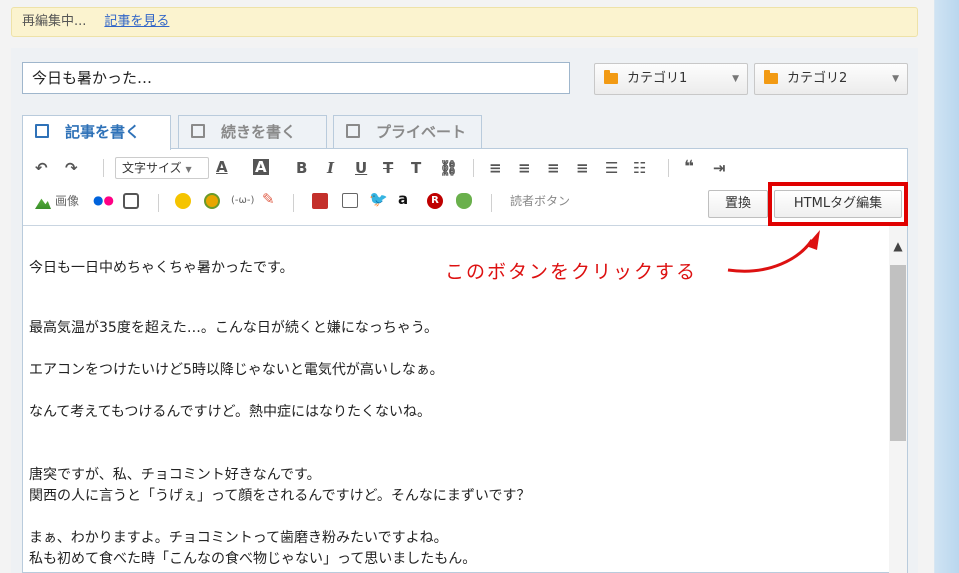 Image resolution: width=959 pixels, height=573 pixels. I want to click on link-icon: ⛓, so click(448, 168).